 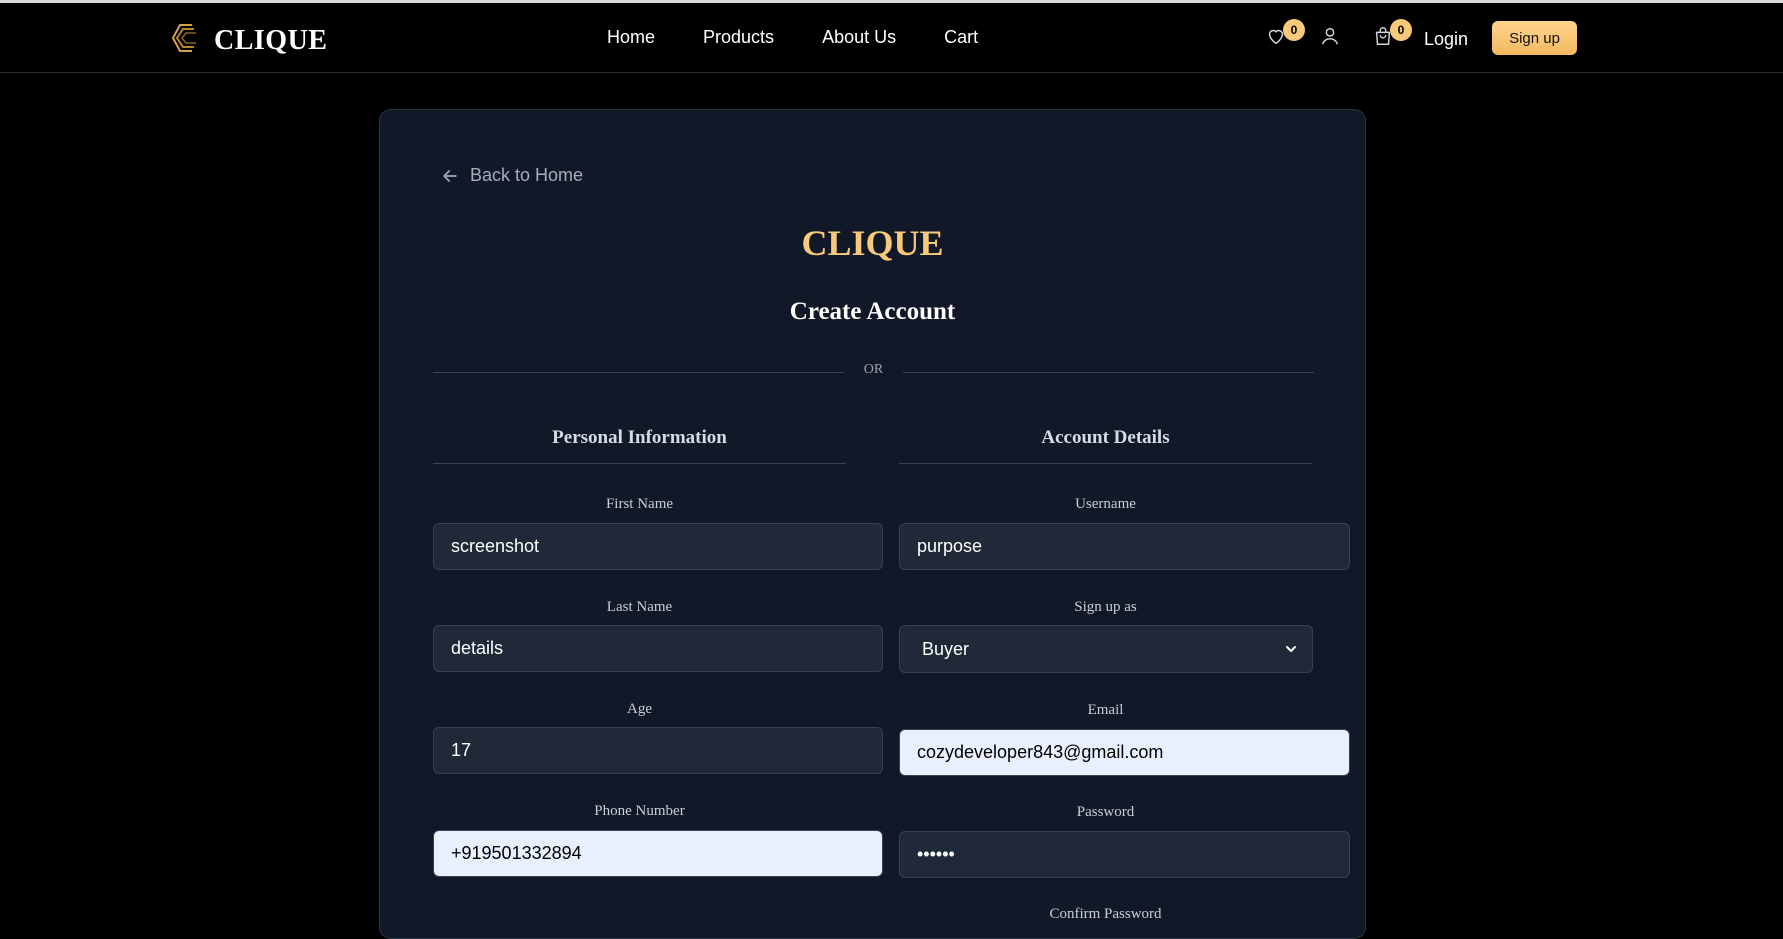 I want to click on first-name-input, so click(x=658, y=546).